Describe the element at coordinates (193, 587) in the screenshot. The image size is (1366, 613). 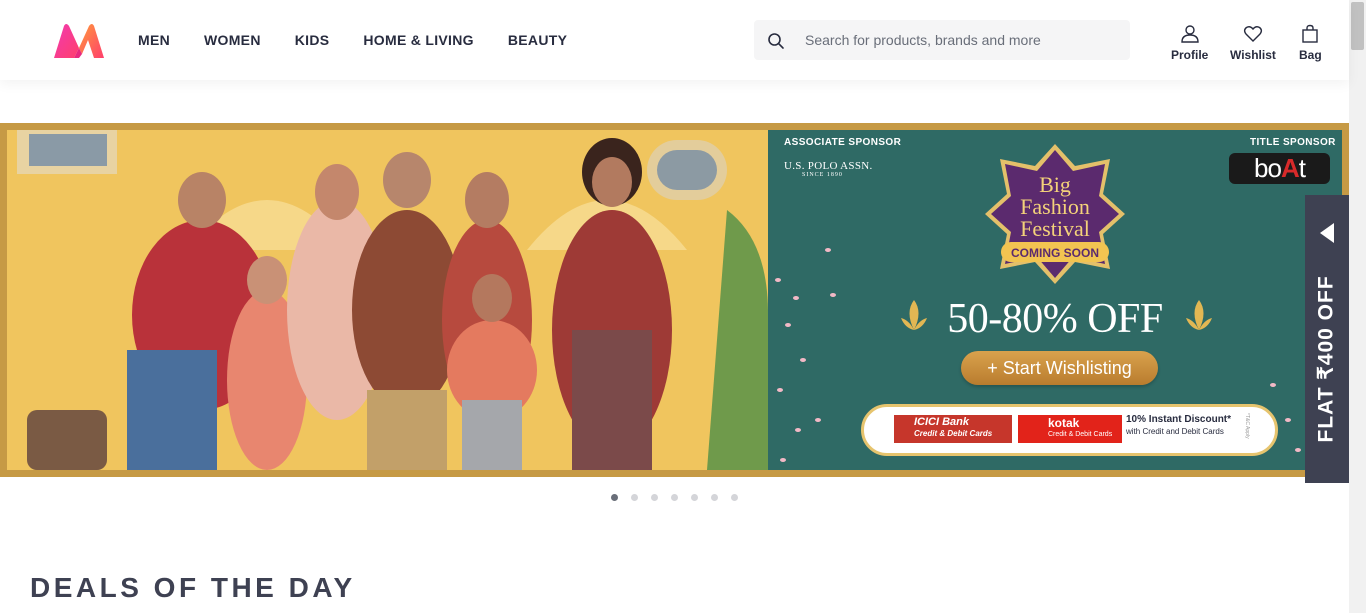
I see `deals-of-the-day-heading: DEALS OF THE DAY` at that location.